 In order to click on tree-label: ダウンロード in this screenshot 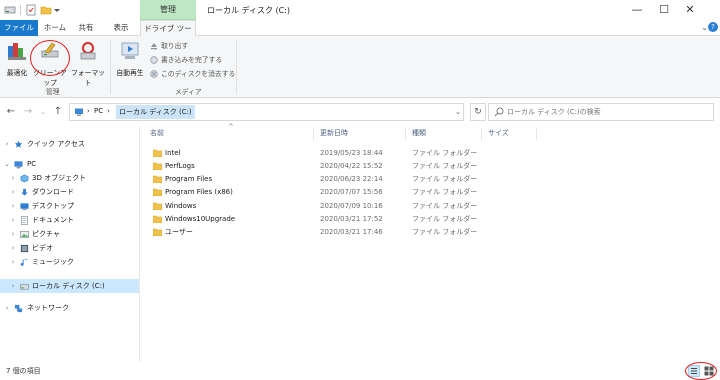, I will do `click(53, 192)`.